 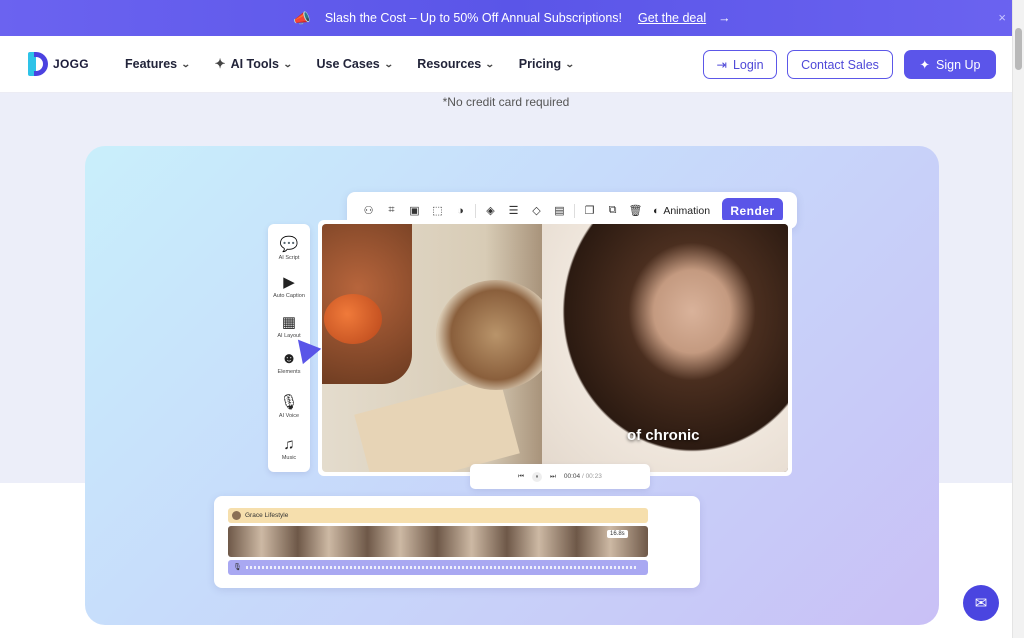 I want to click on sign-up-button: ✦ Sign Up, so click(x=950, y=64).